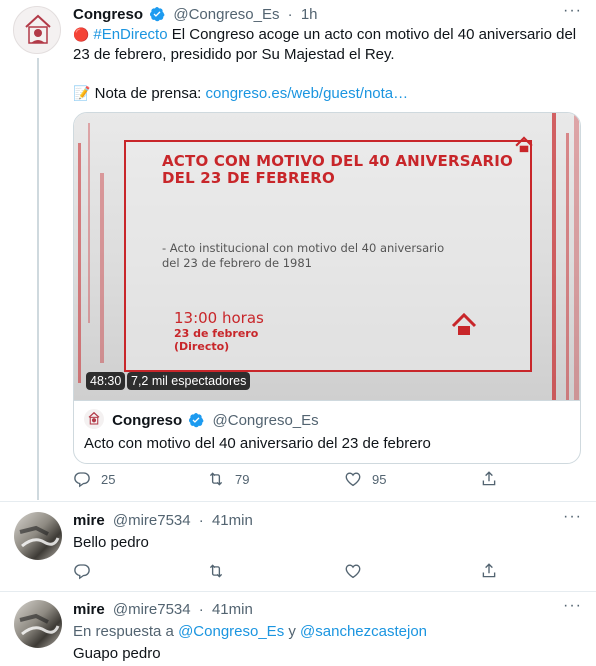 This screenshot has height=666, width=596. Describe the element at coordinates (38, 279) in the screenshot. I see `thread-line` at that location.